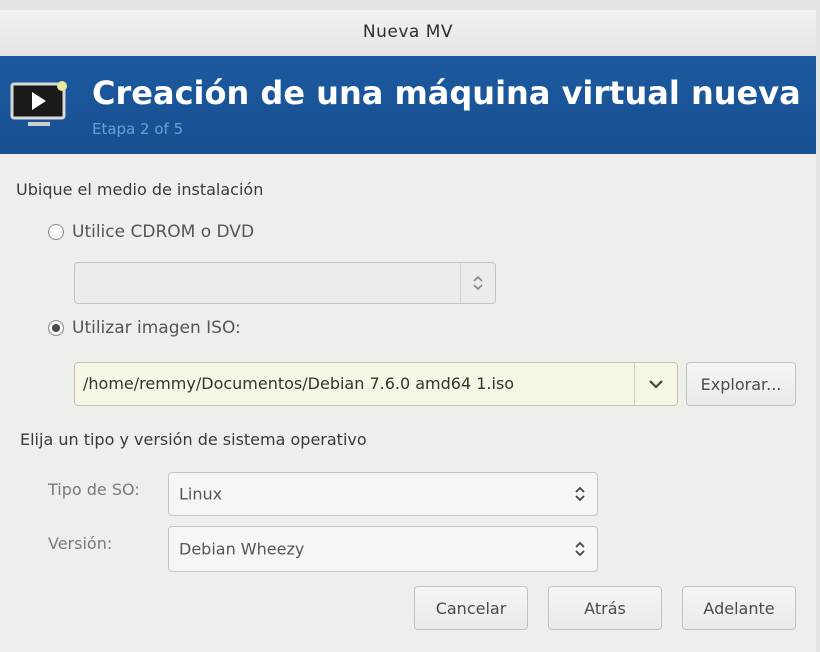  I want to click on os-type-label: Tipo de SO:, so click(94, 489).